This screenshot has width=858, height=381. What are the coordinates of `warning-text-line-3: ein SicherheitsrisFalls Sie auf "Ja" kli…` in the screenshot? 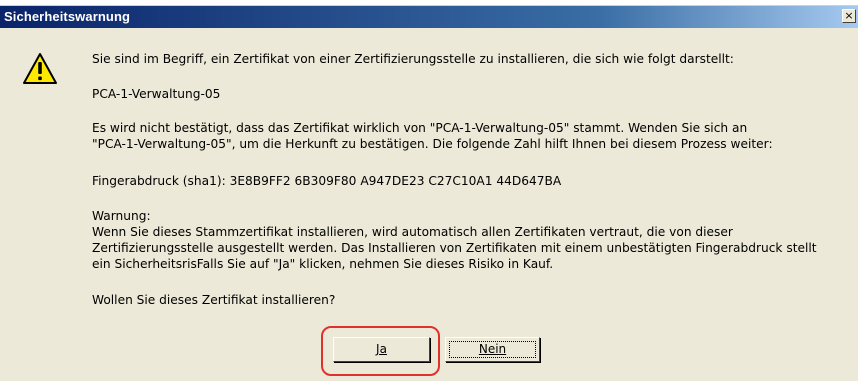 It's located at (323, 264).